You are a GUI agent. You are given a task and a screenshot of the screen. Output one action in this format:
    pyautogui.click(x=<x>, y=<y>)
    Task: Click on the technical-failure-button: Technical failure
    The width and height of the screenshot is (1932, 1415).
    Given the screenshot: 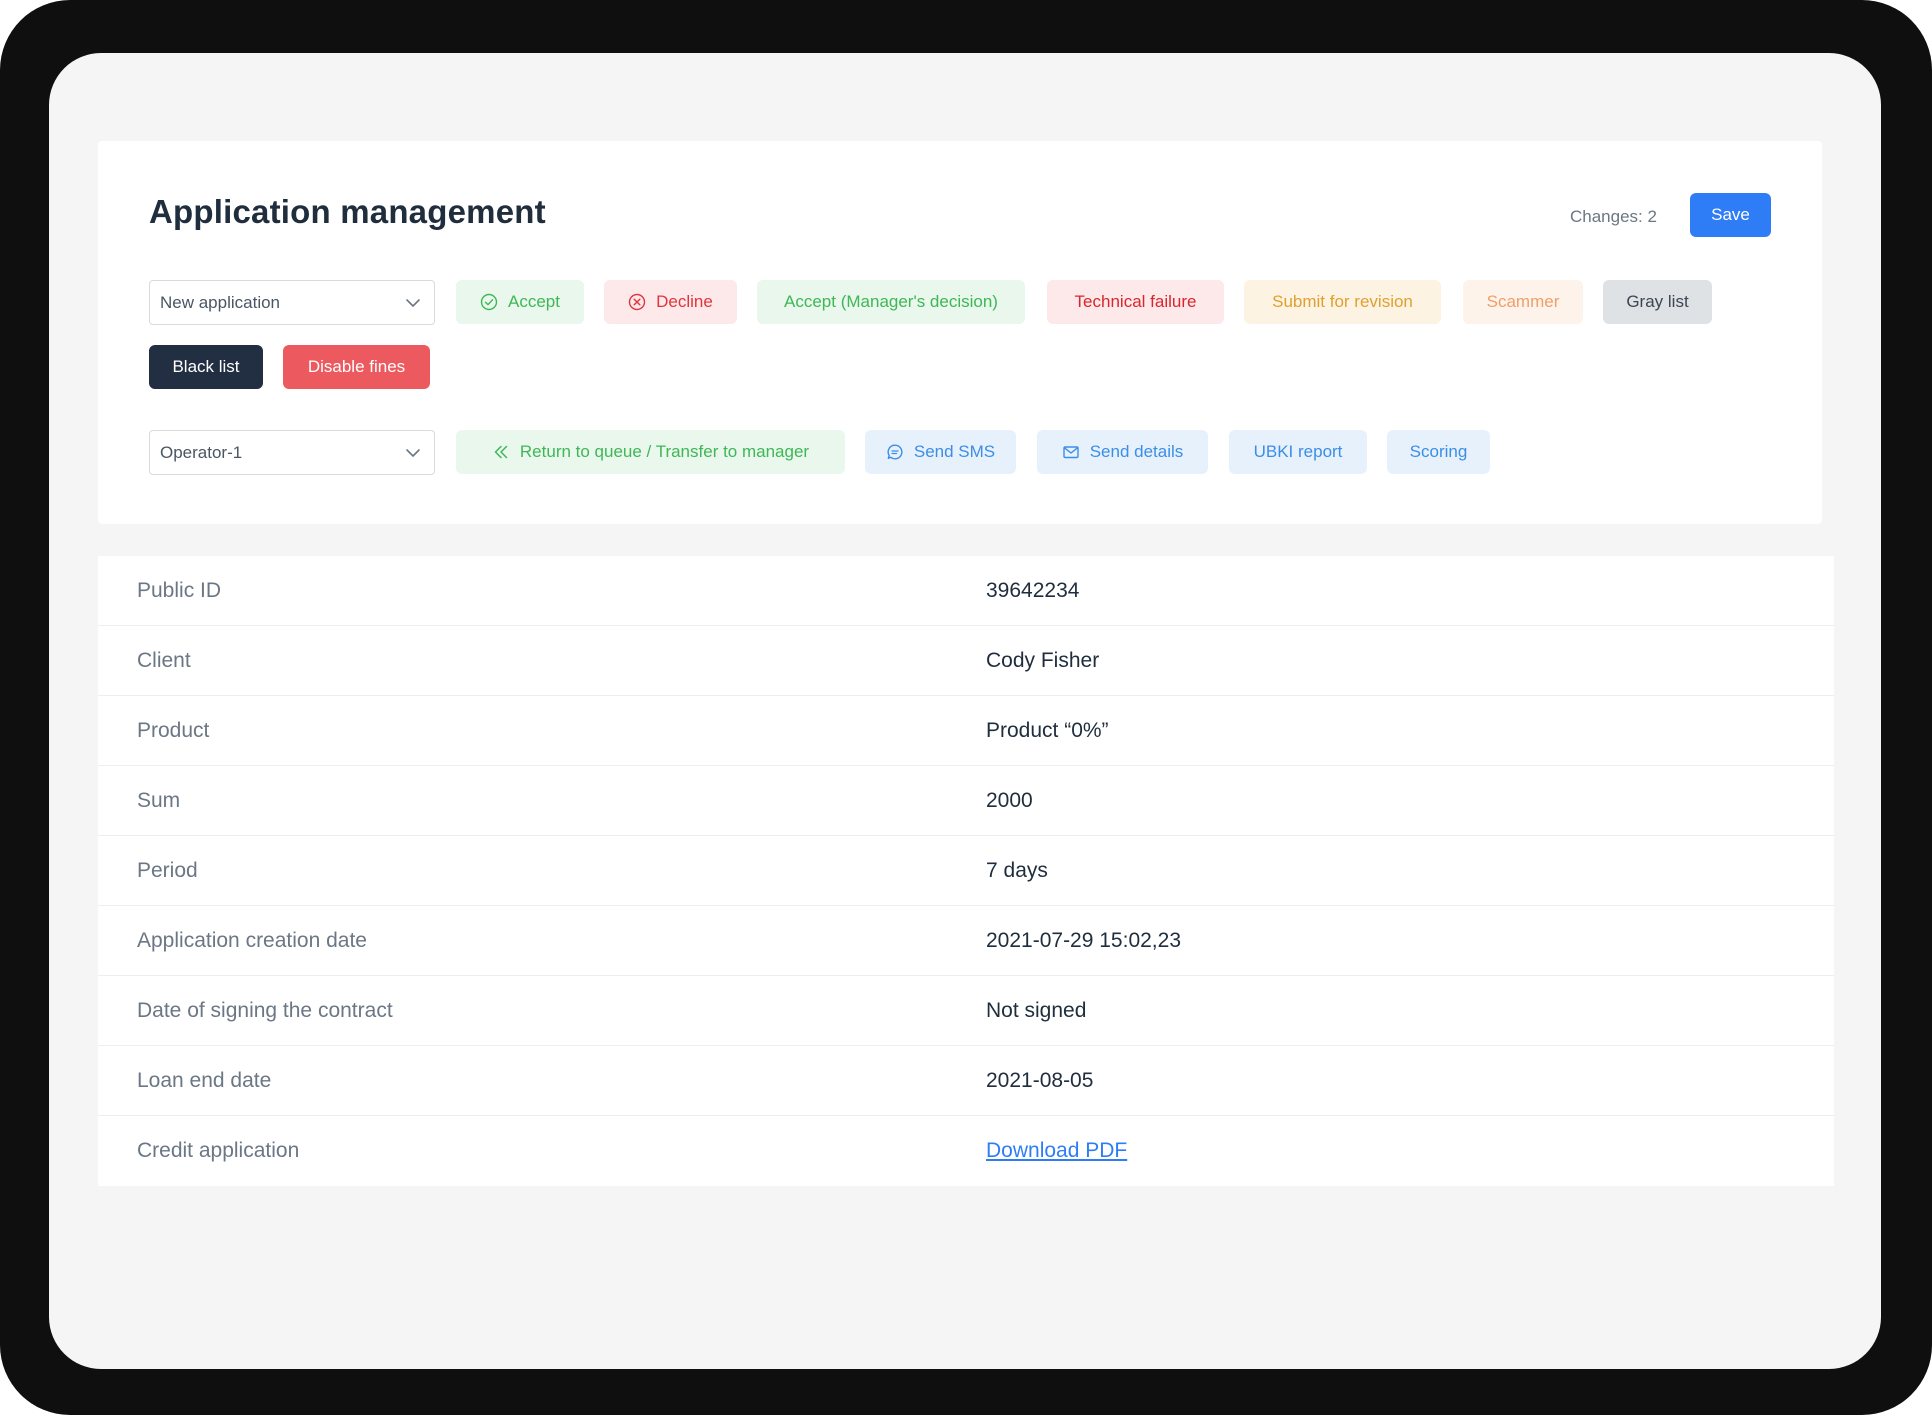 What is the action you would take?
    pyautogui.click(x=1135, y=302)
    